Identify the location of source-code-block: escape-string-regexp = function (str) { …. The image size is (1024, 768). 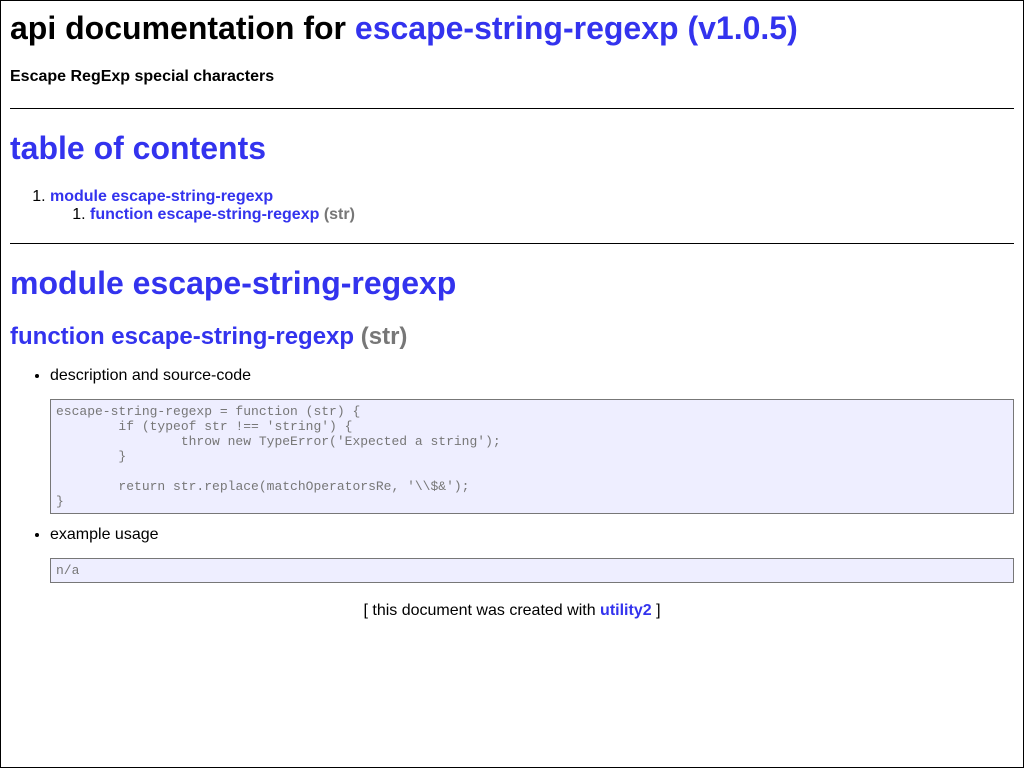
(532, 456).